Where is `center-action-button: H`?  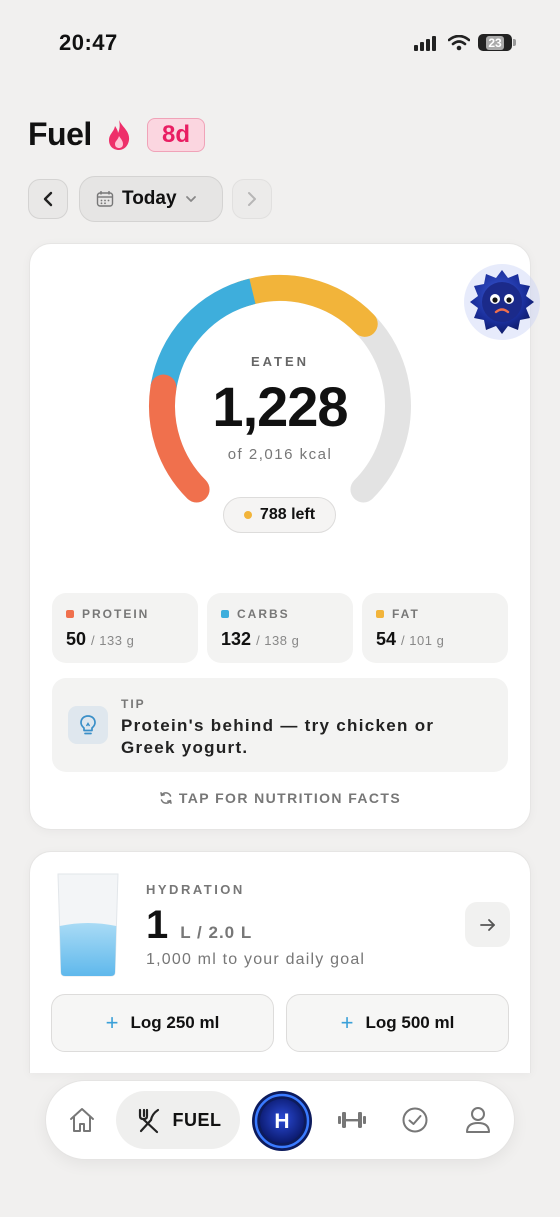 center-action-button: H is located at coordinates (282, 1121).